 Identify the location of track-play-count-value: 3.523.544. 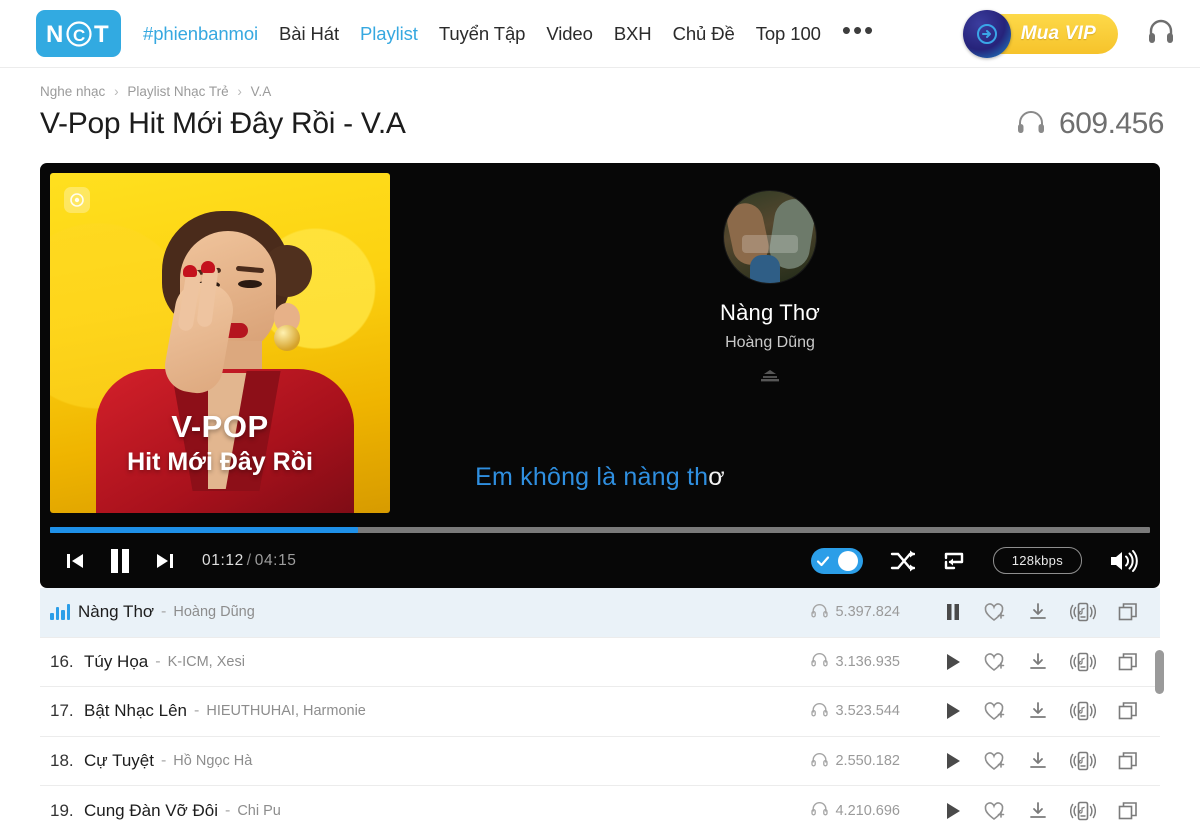
(867, 711).